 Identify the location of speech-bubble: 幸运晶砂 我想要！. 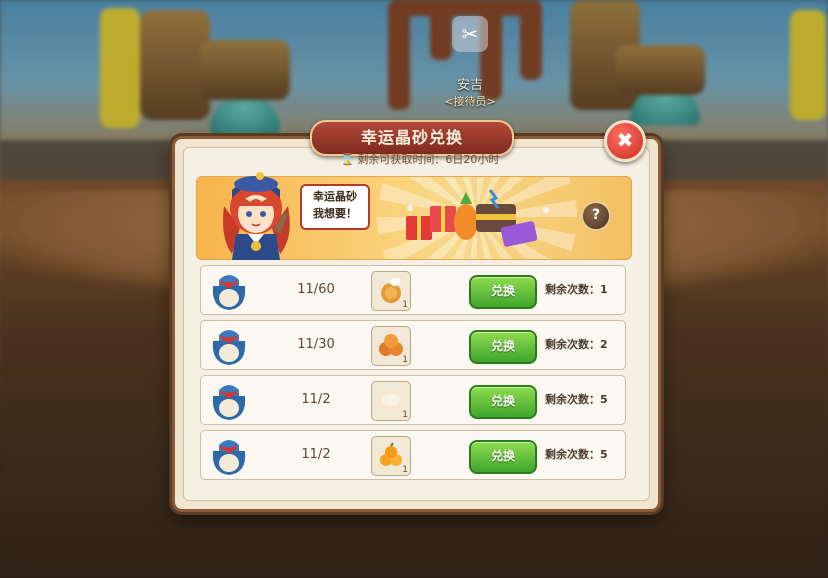
(335, 207).